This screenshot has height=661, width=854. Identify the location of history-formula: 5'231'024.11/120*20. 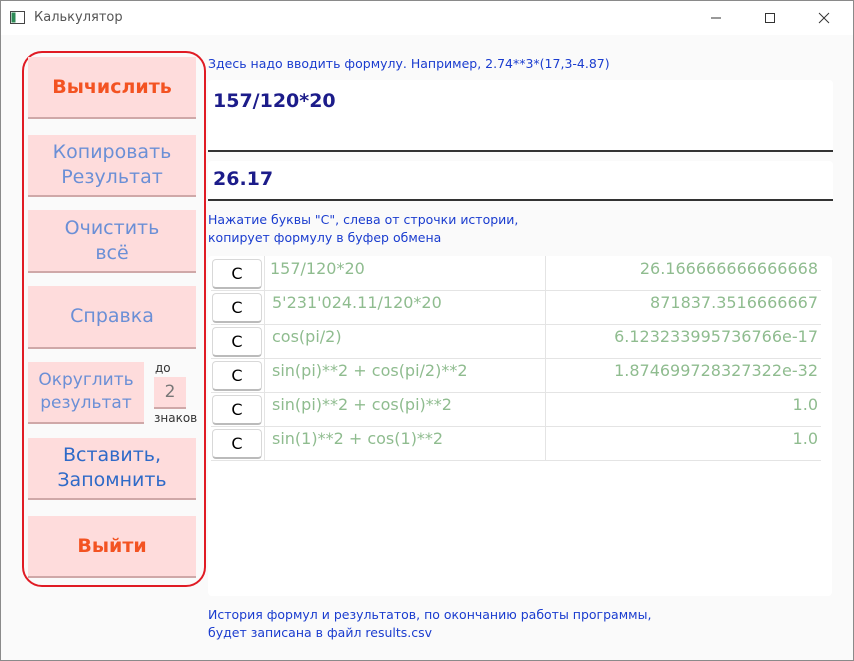
(357, 302).